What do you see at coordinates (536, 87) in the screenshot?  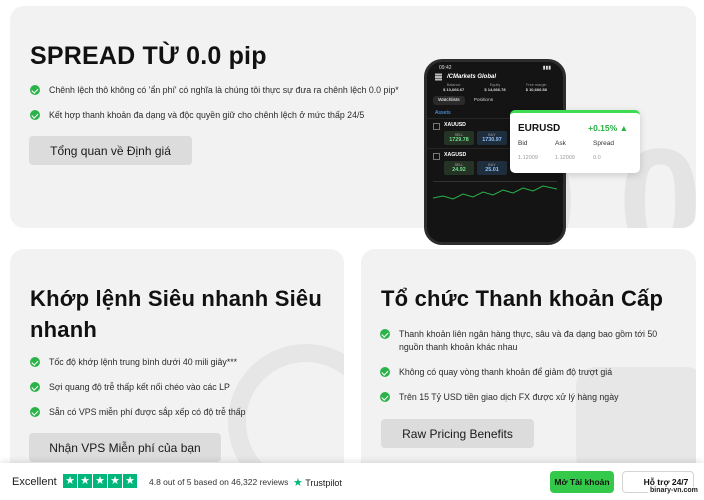 I see `metric-free-margin: Free margin $ 10,666.58` at bounding box center [536, 87].